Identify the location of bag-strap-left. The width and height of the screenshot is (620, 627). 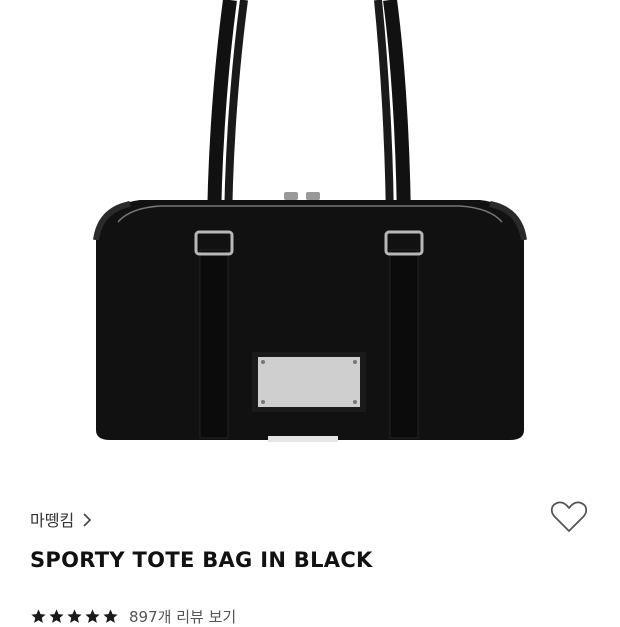
(214, 344).